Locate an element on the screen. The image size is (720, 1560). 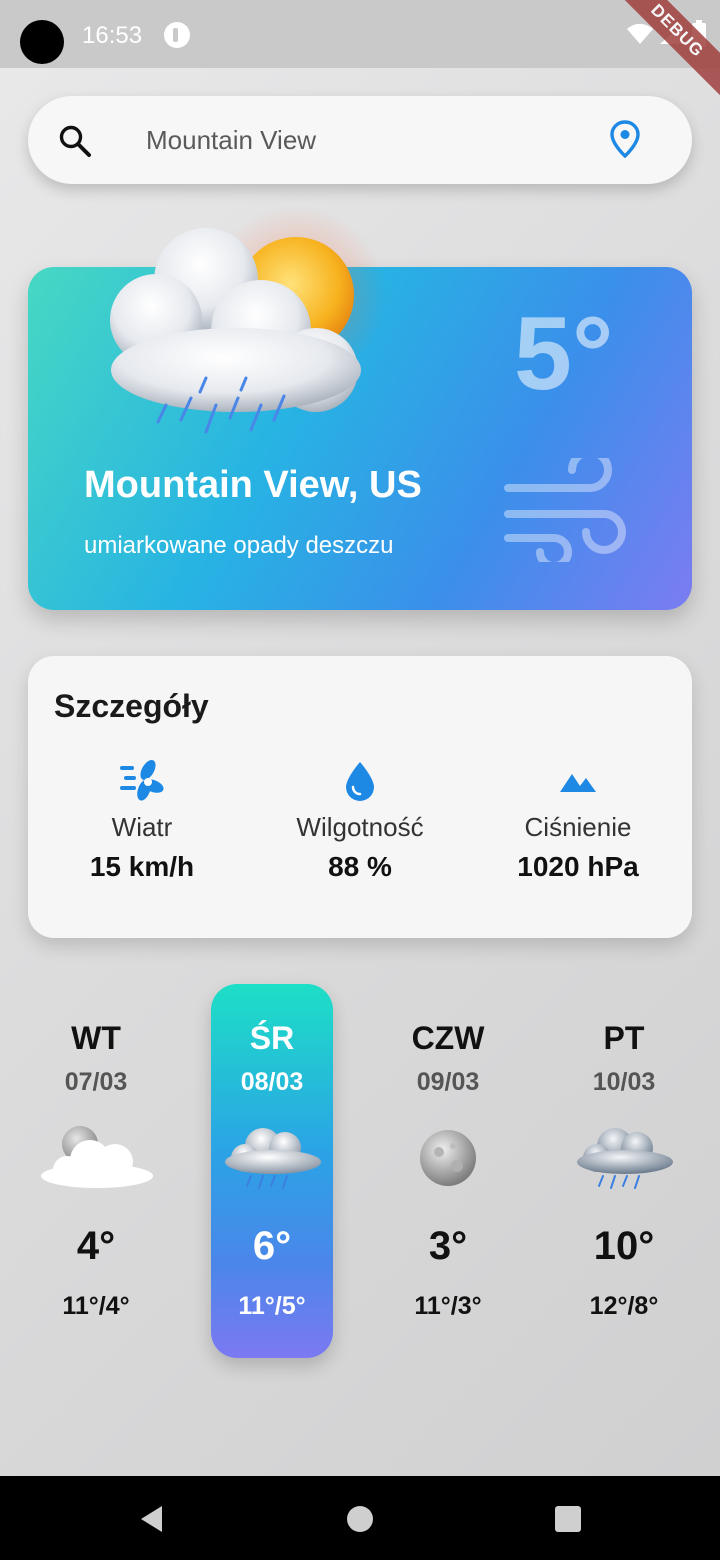
detail-humidity-label: Wilgotność is located at coordinates (360, 827).